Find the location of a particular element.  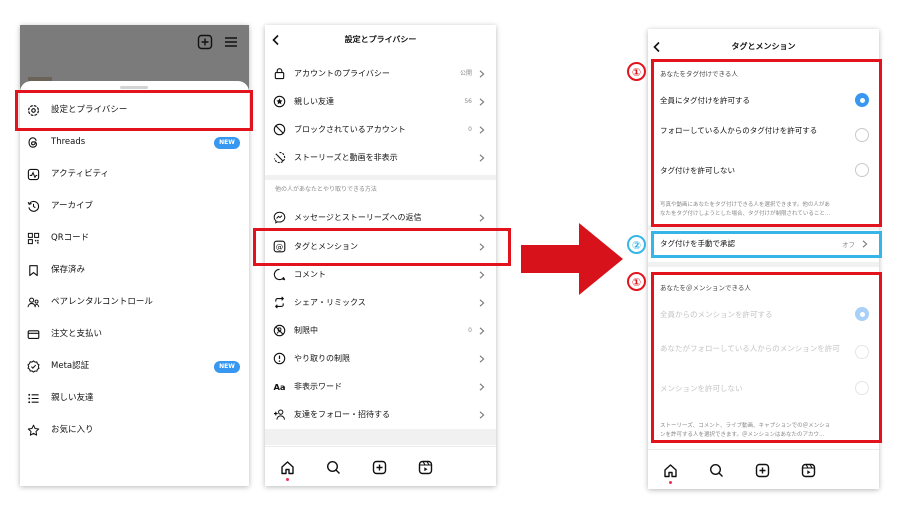

settings-row-value: 公開 is located at coordinates (465, 73).